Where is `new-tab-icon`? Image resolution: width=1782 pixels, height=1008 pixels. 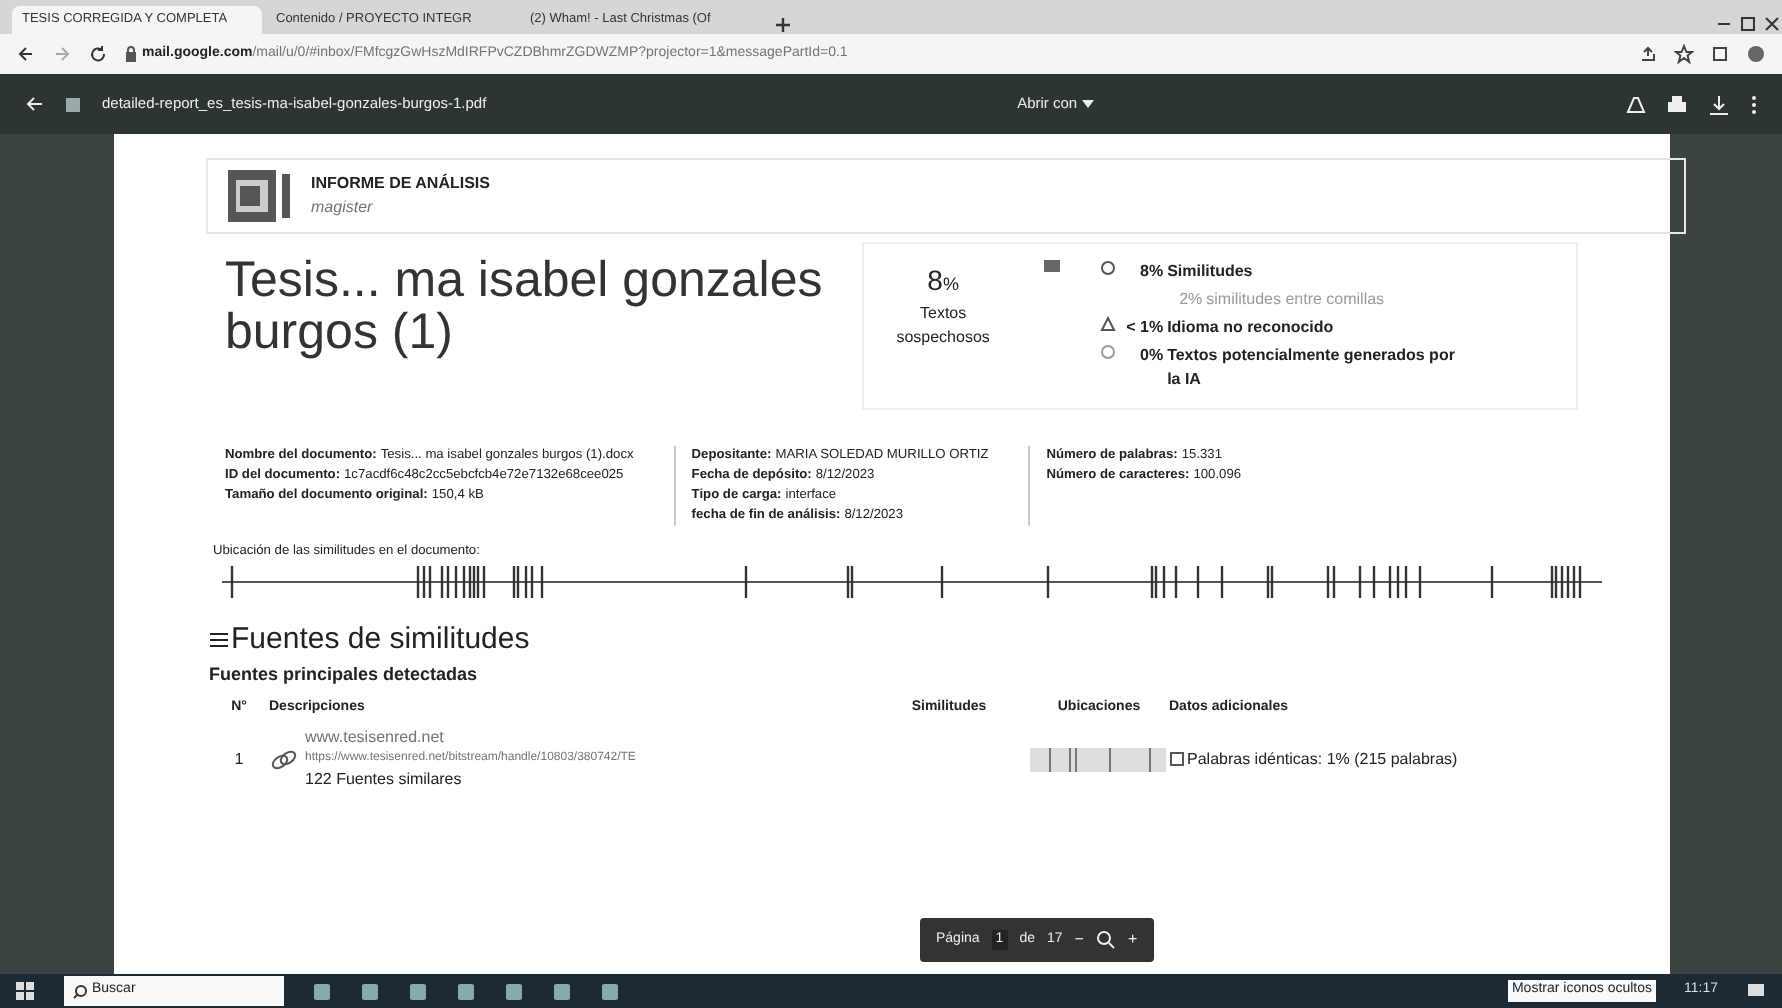
new-tab-icon is located at coordinates (783, 25).